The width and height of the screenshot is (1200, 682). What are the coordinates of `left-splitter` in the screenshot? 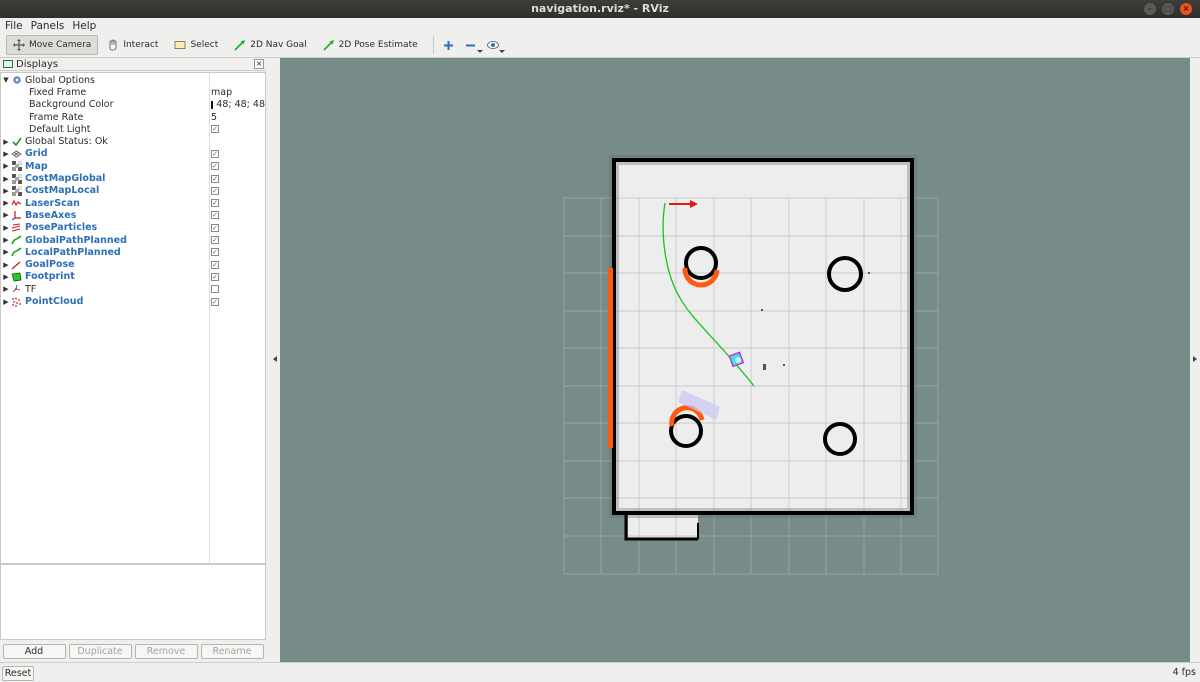 It's located at (273, 360).